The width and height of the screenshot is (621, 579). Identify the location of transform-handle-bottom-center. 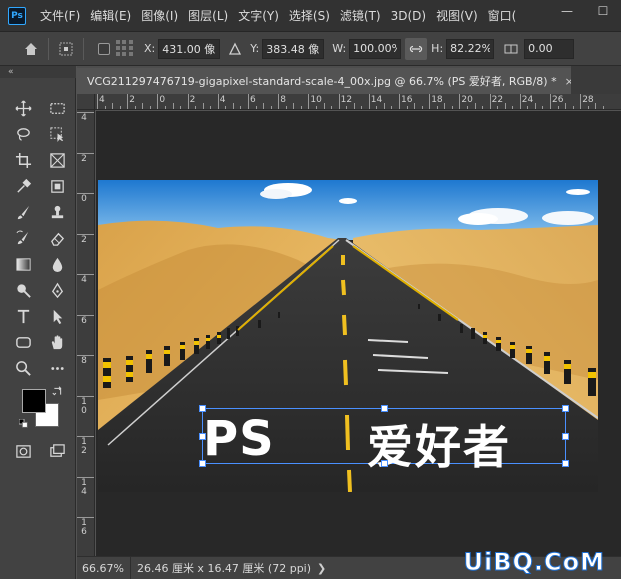
(384, 463).